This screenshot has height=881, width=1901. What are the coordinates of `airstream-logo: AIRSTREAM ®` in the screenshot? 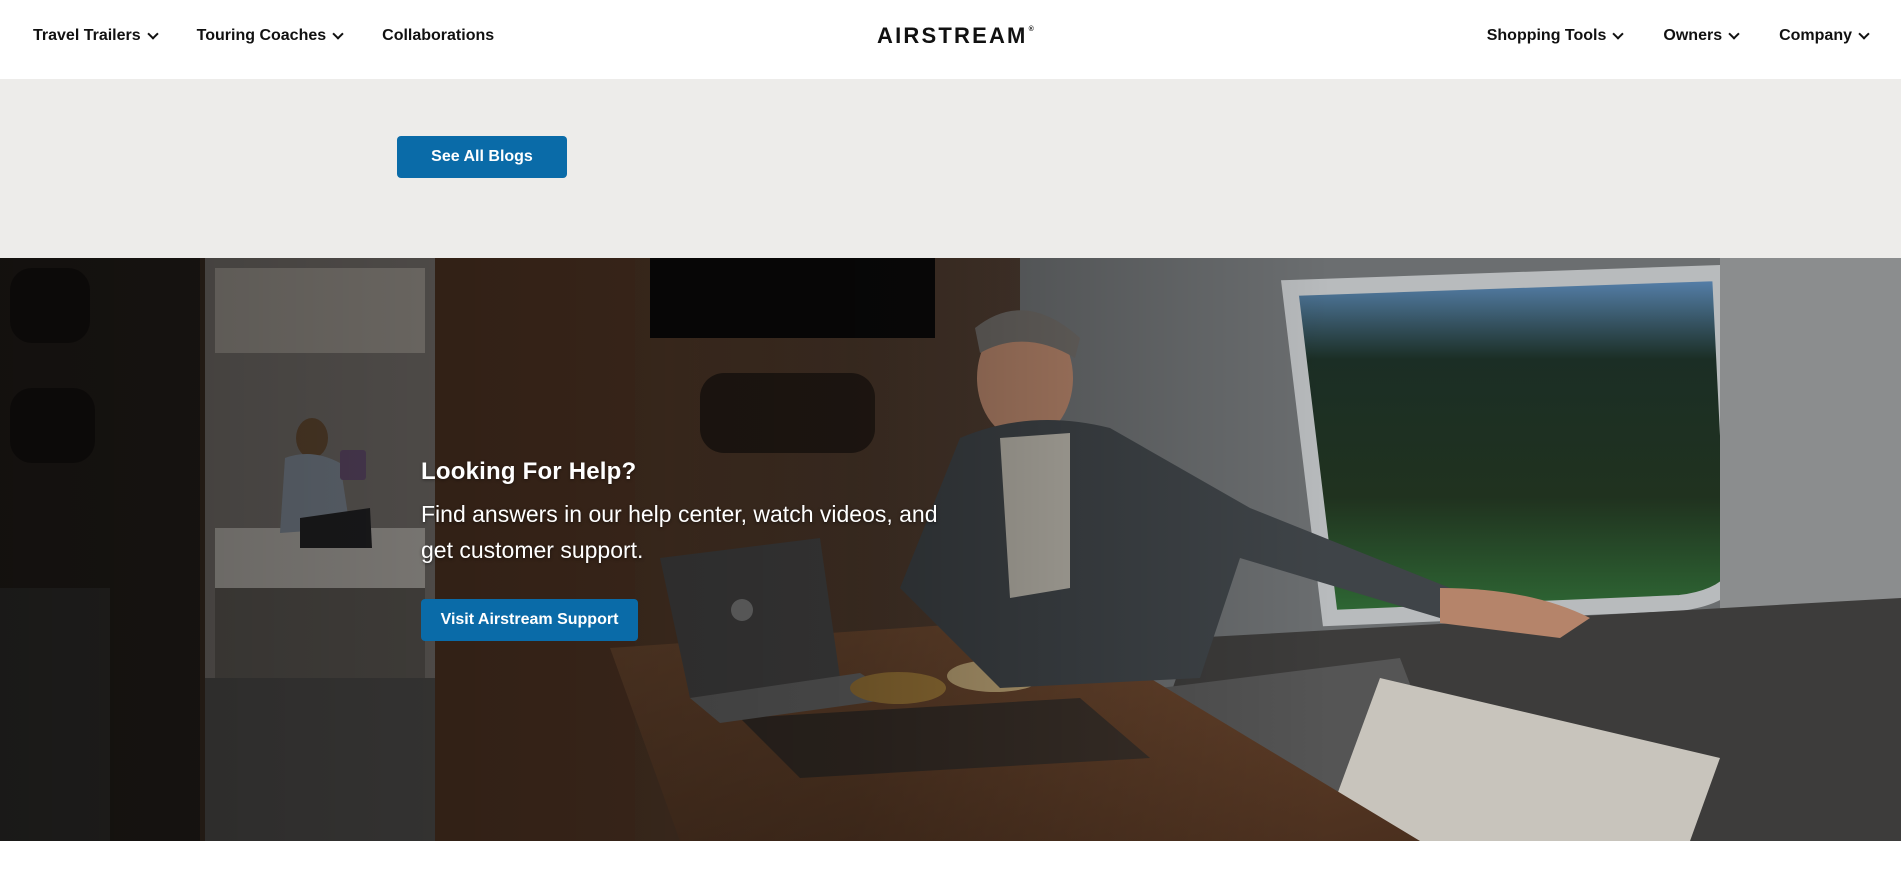 It's located at (955, 35).